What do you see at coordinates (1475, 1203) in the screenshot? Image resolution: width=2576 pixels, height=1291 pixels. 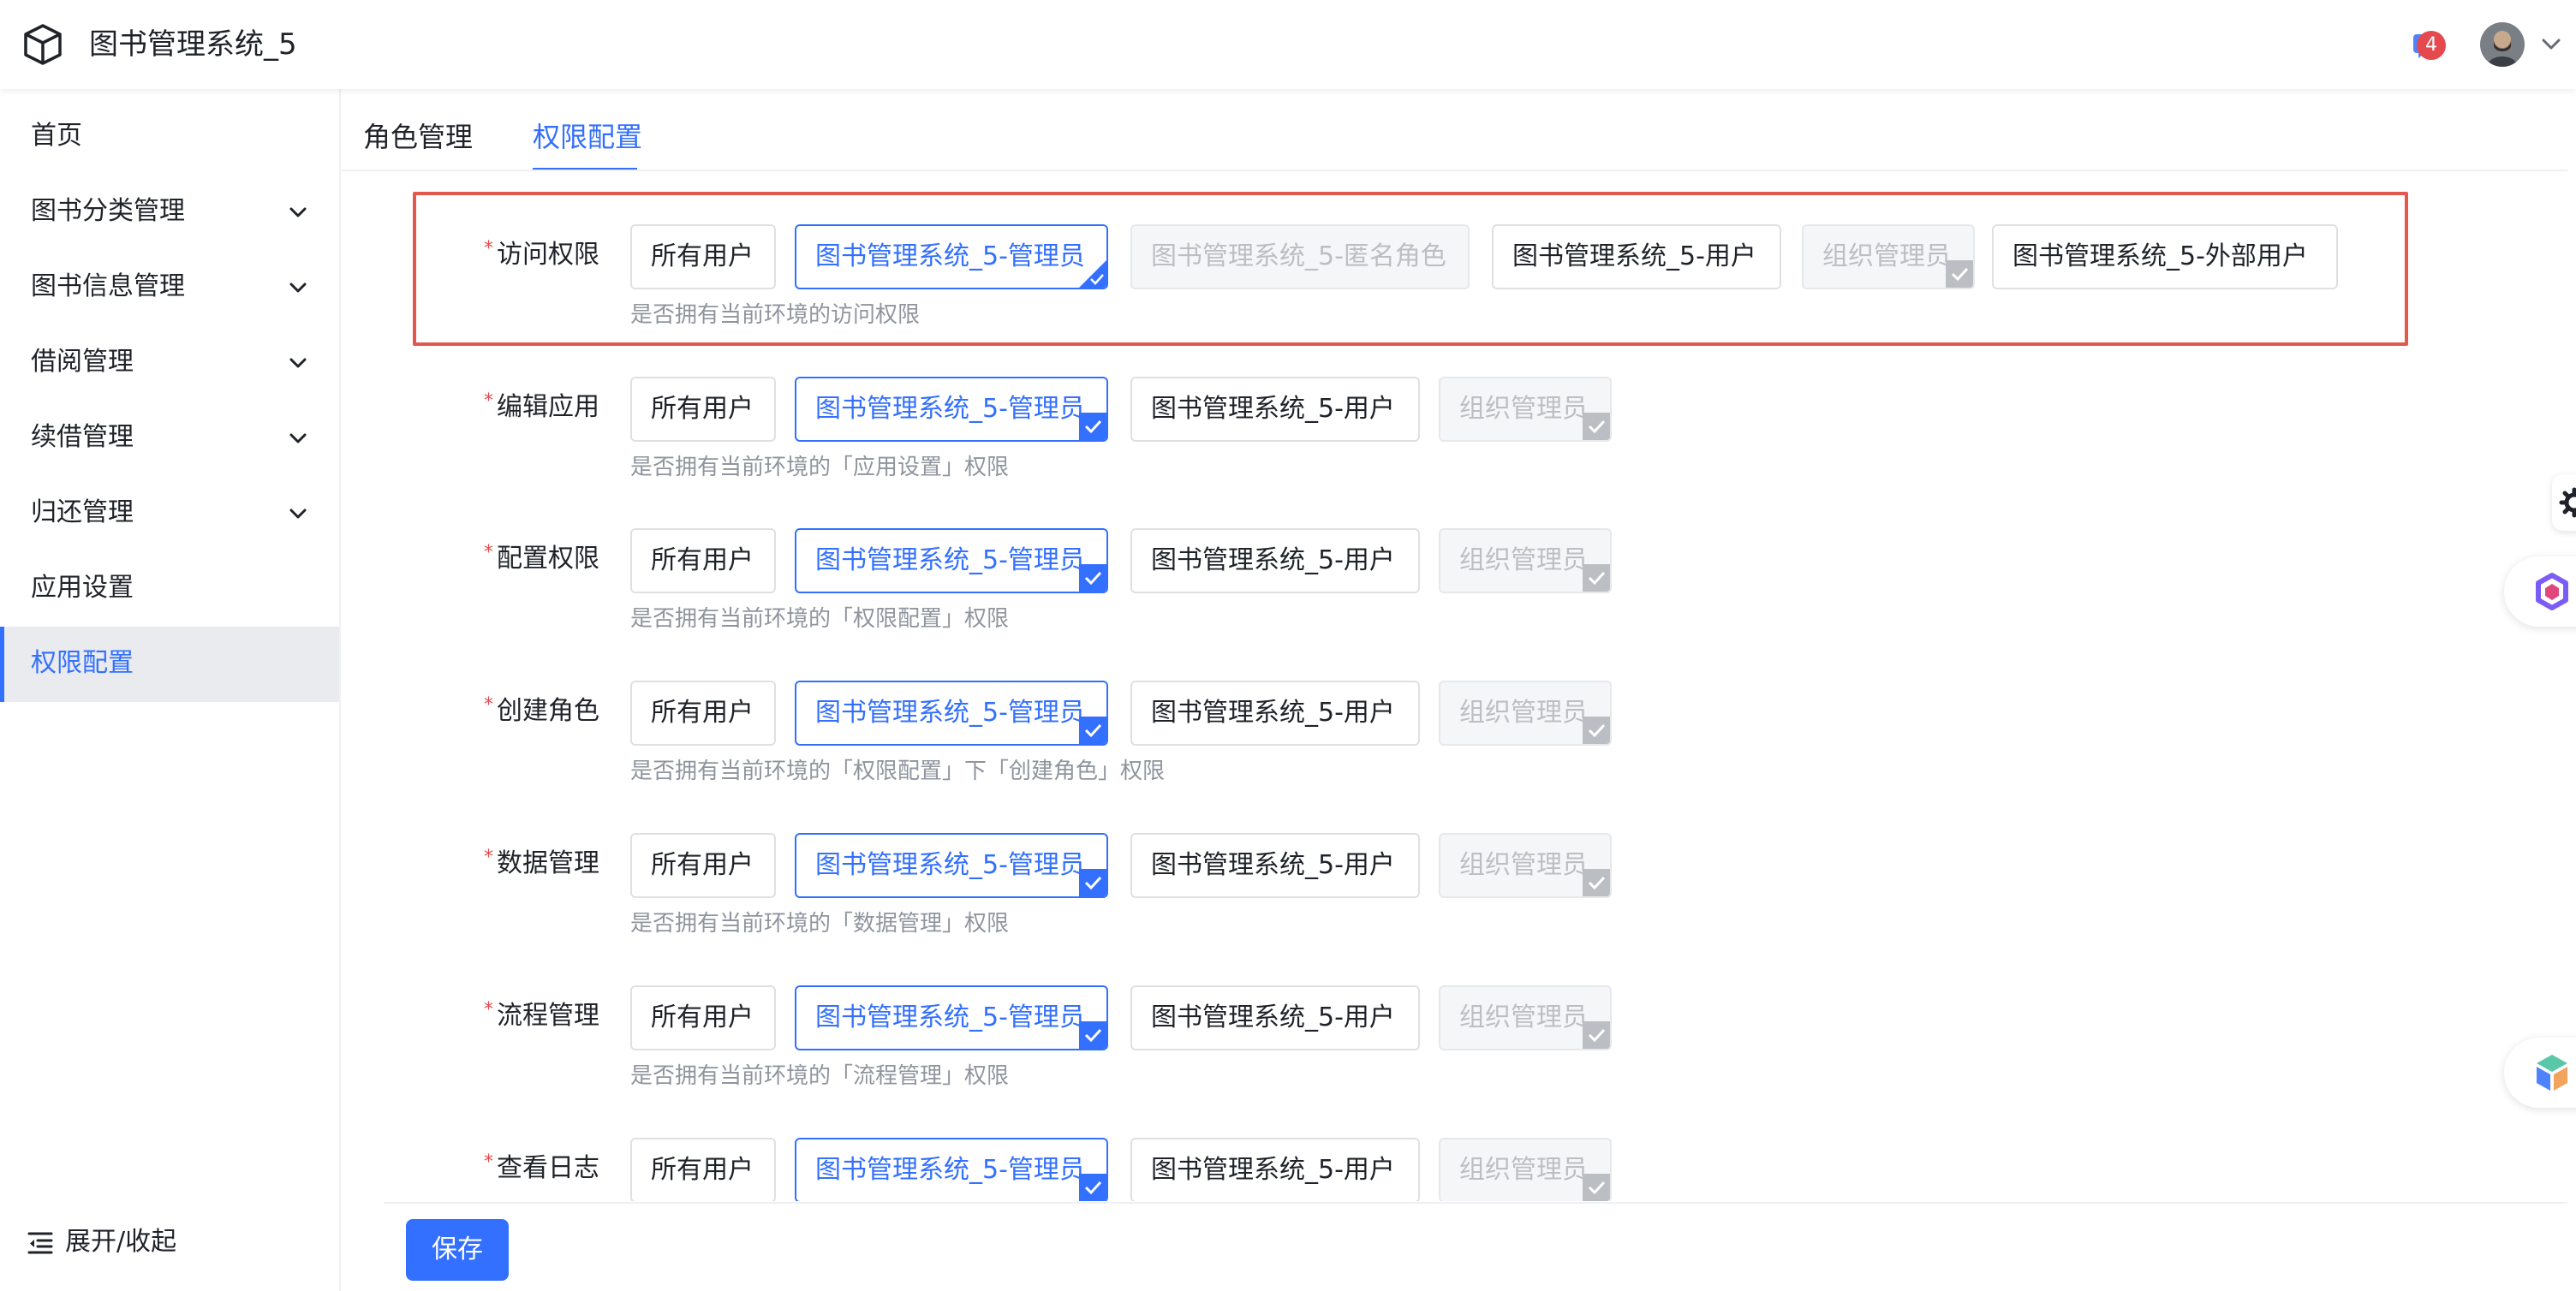 I see `footer-divider` at bounding box center [1475, 1203].